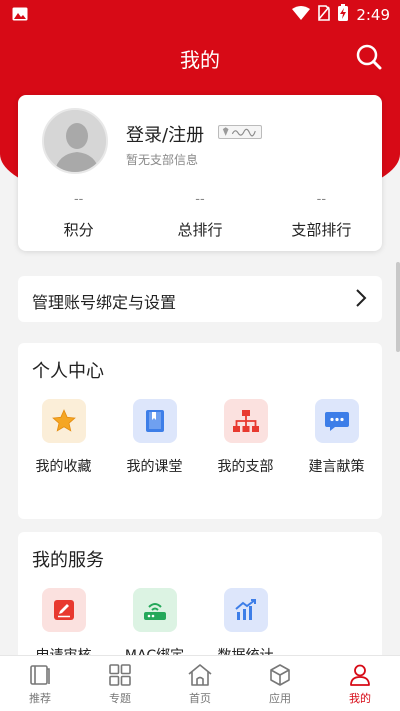 The width and height of the screenshot is (400, 711). I want to click on tab-label: 应用, so click(280, 698).